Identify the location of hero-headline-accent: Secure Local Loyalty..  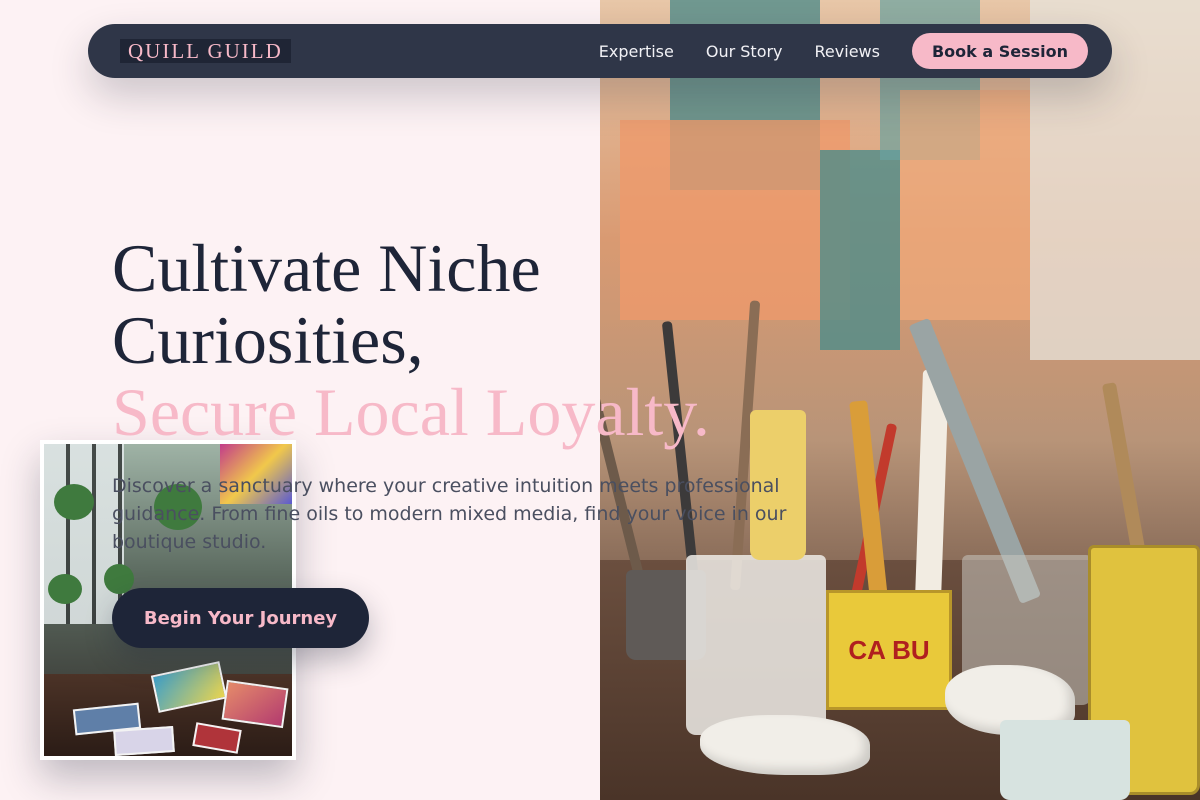
(411, 412).